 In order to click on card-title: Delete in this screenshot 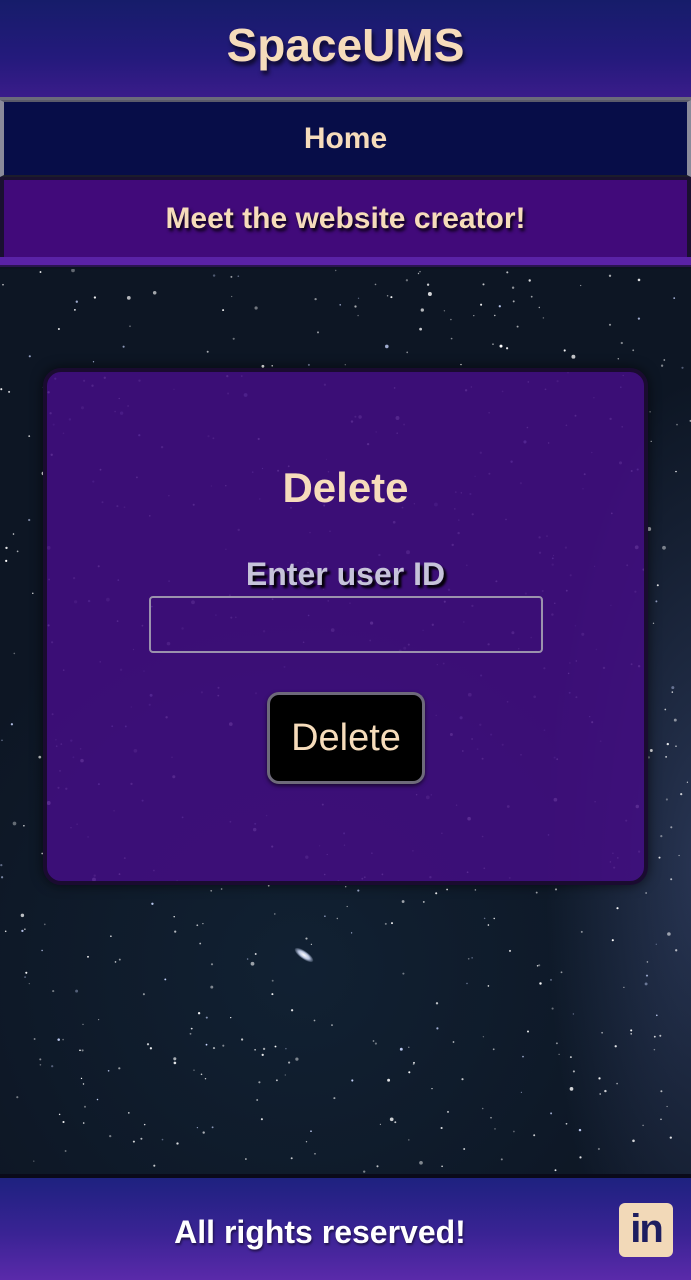, I will do `click(345, 487)`.